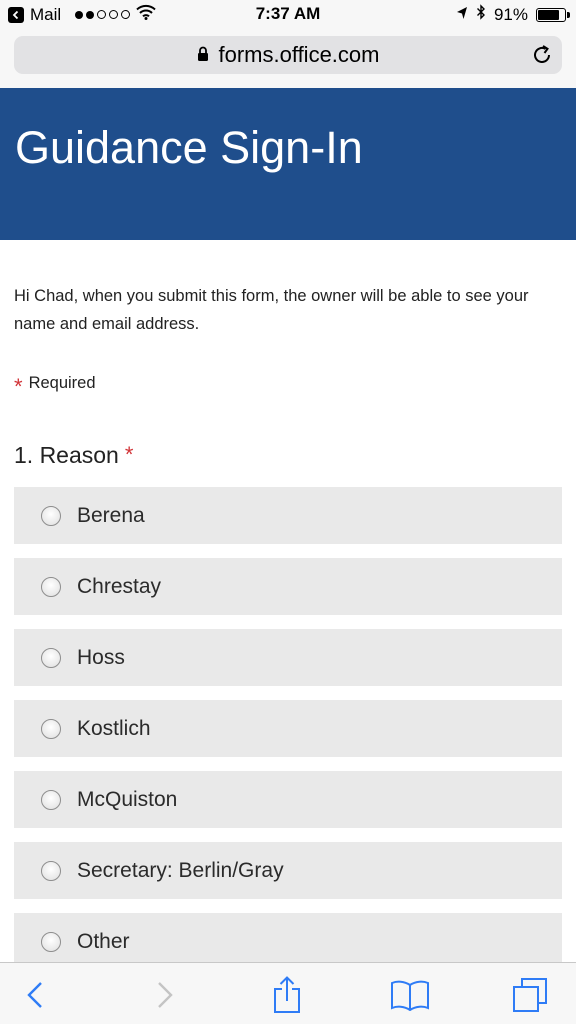  I want to click on location-arrow-icon, so click(462, 15).